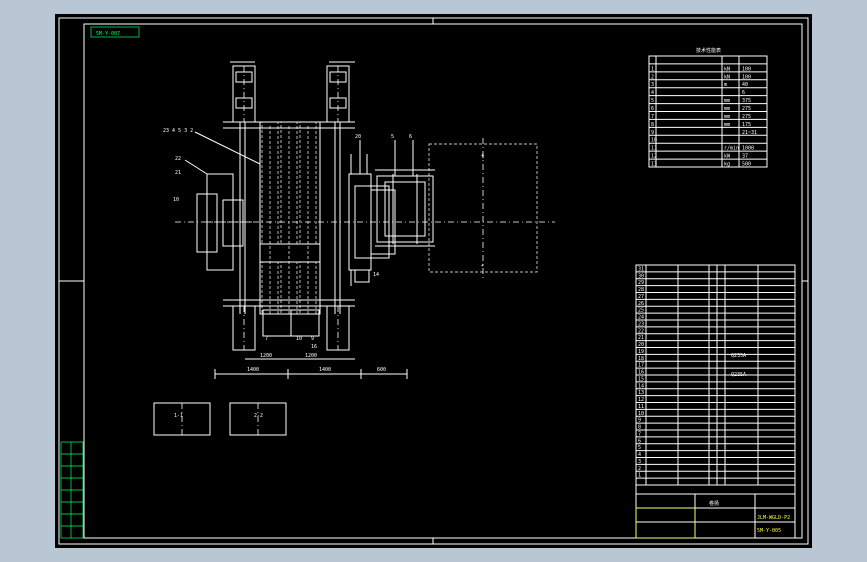 The height and width of the screenshot is (562, 867). What do you see at coordinates (641, 304) in the screenshot?
I see `bom-row-no: 26` at bounding box center [641, 304].